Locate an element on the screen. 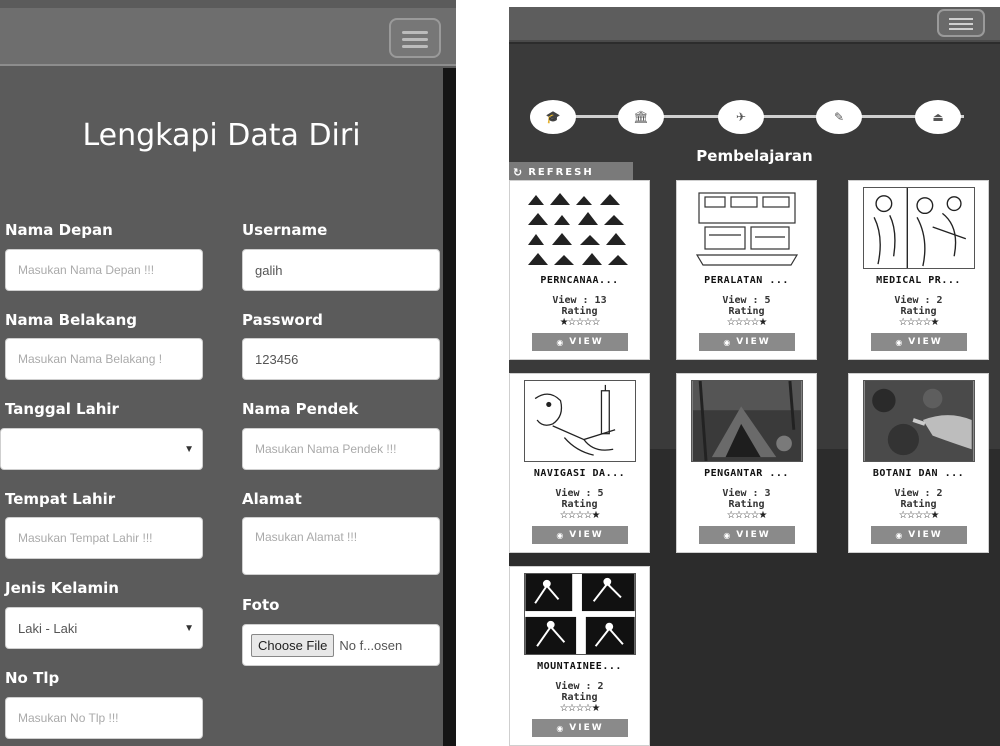 The image size is (1000, 746). file-status-text: No f...osen is located at coordinates (371, 645).